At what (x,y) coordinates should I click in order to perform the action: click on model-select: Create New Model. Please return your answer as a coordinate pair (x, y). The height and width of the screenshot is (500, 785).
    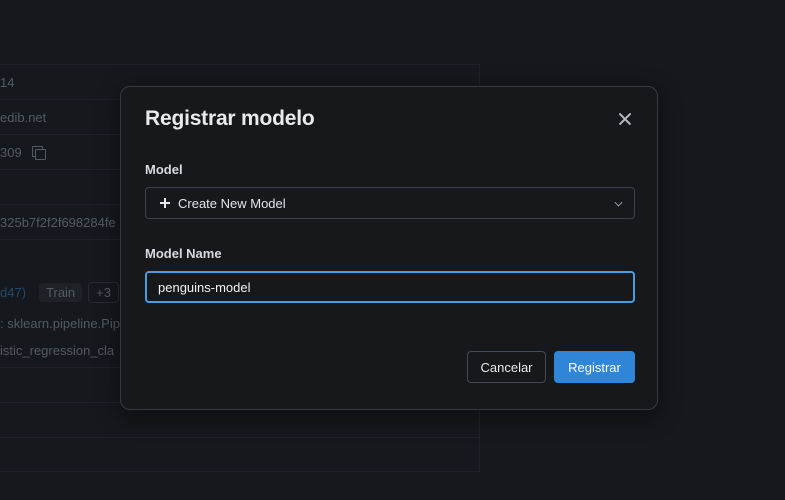
    Looking at the image, I should click on (390, 203).